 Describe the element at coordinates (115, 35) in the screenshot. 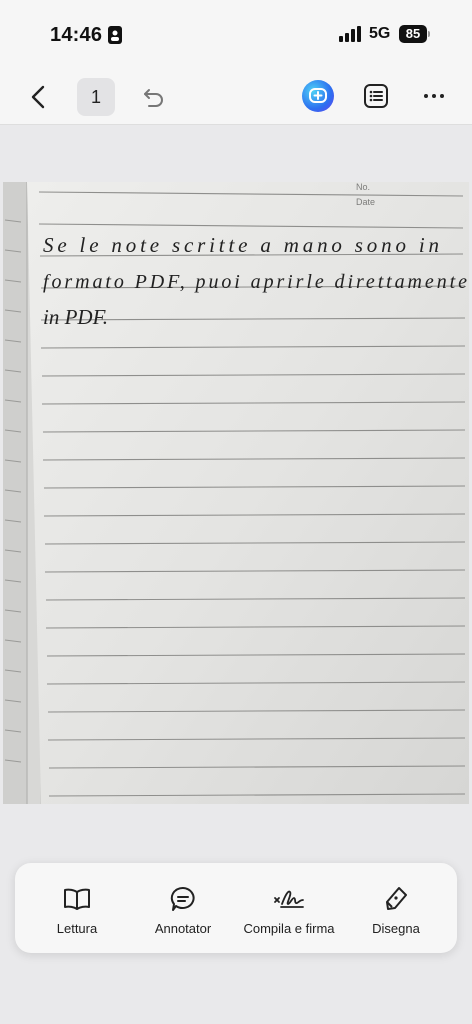

I see `id-badge-icon` at that location.